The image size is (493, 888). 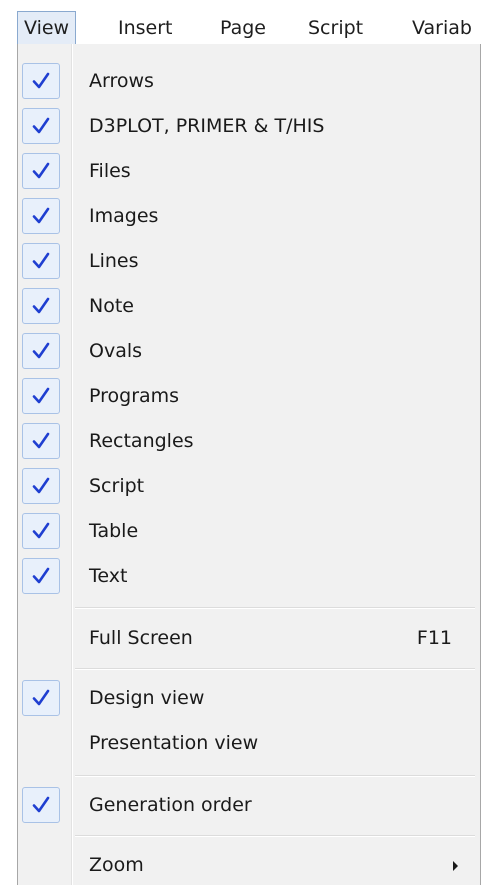 What do you see at coordinates (116, 865) in the screenshot?
I see `menu-item-label: Zoom` at bounding box center [116, 865].